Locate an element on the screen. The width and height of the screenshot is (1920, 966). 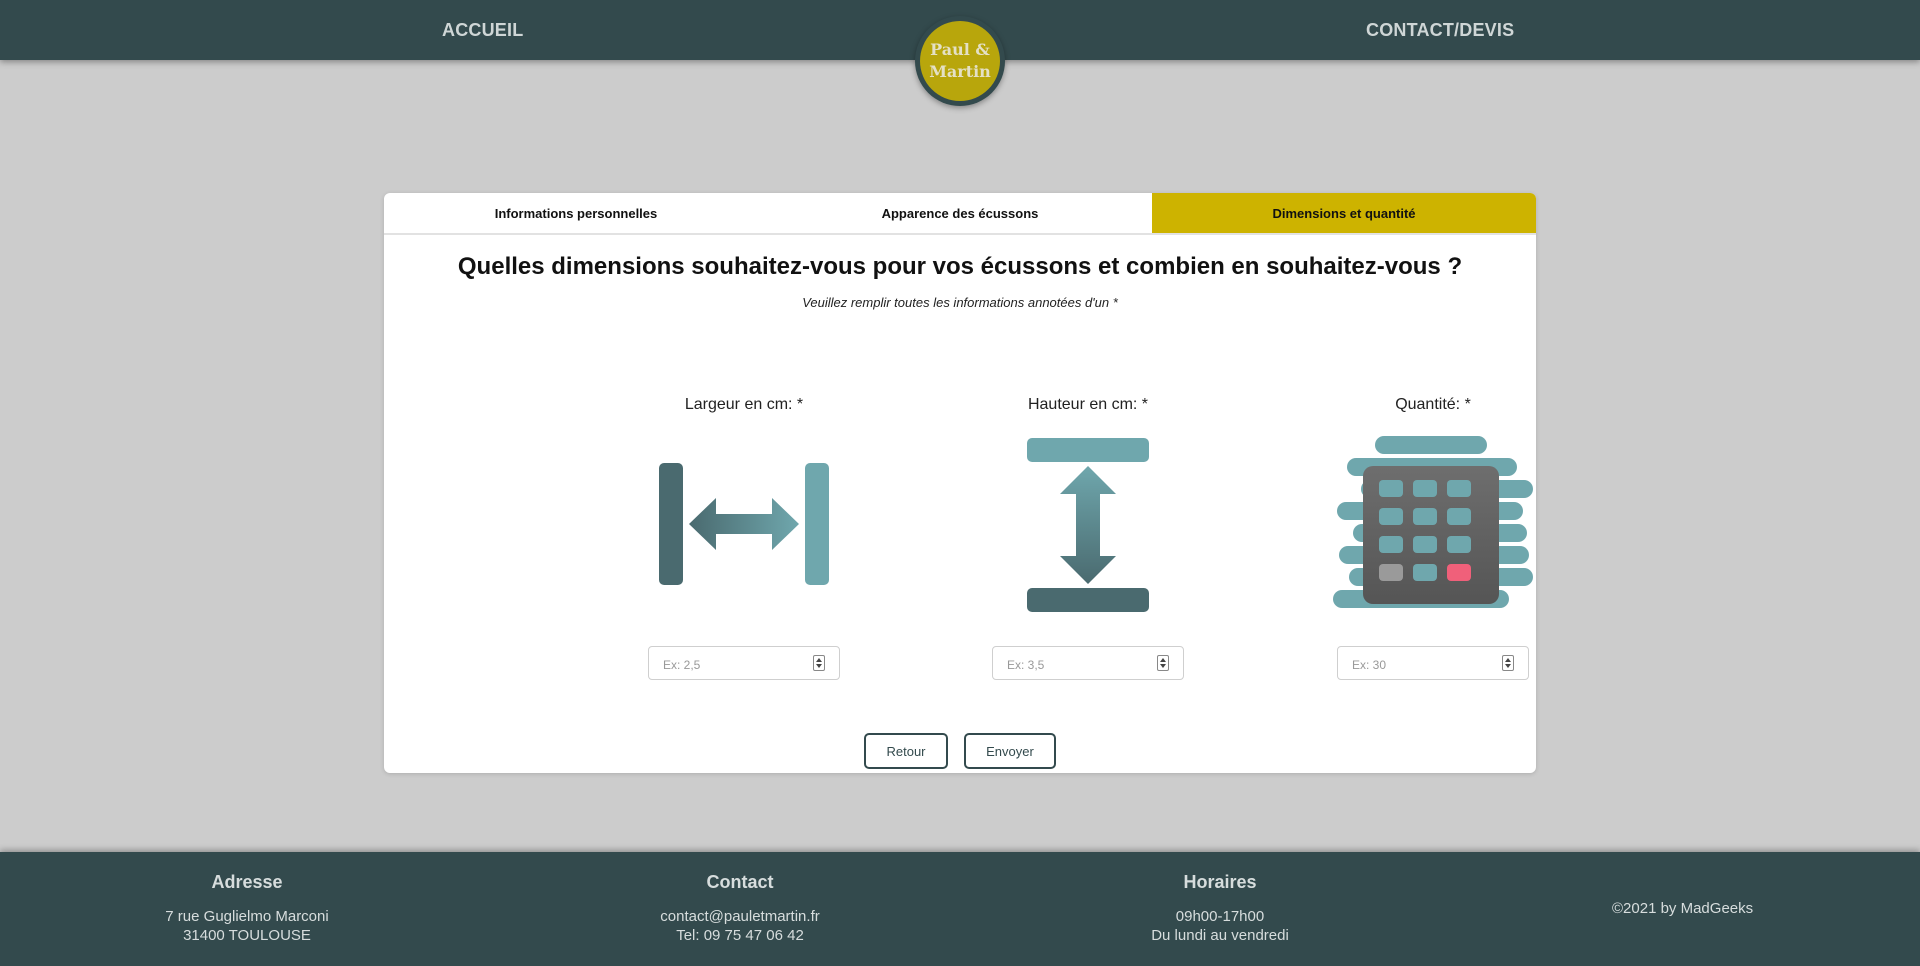
footer-hours-title: Horaires is located at coordinates (1220, 882).